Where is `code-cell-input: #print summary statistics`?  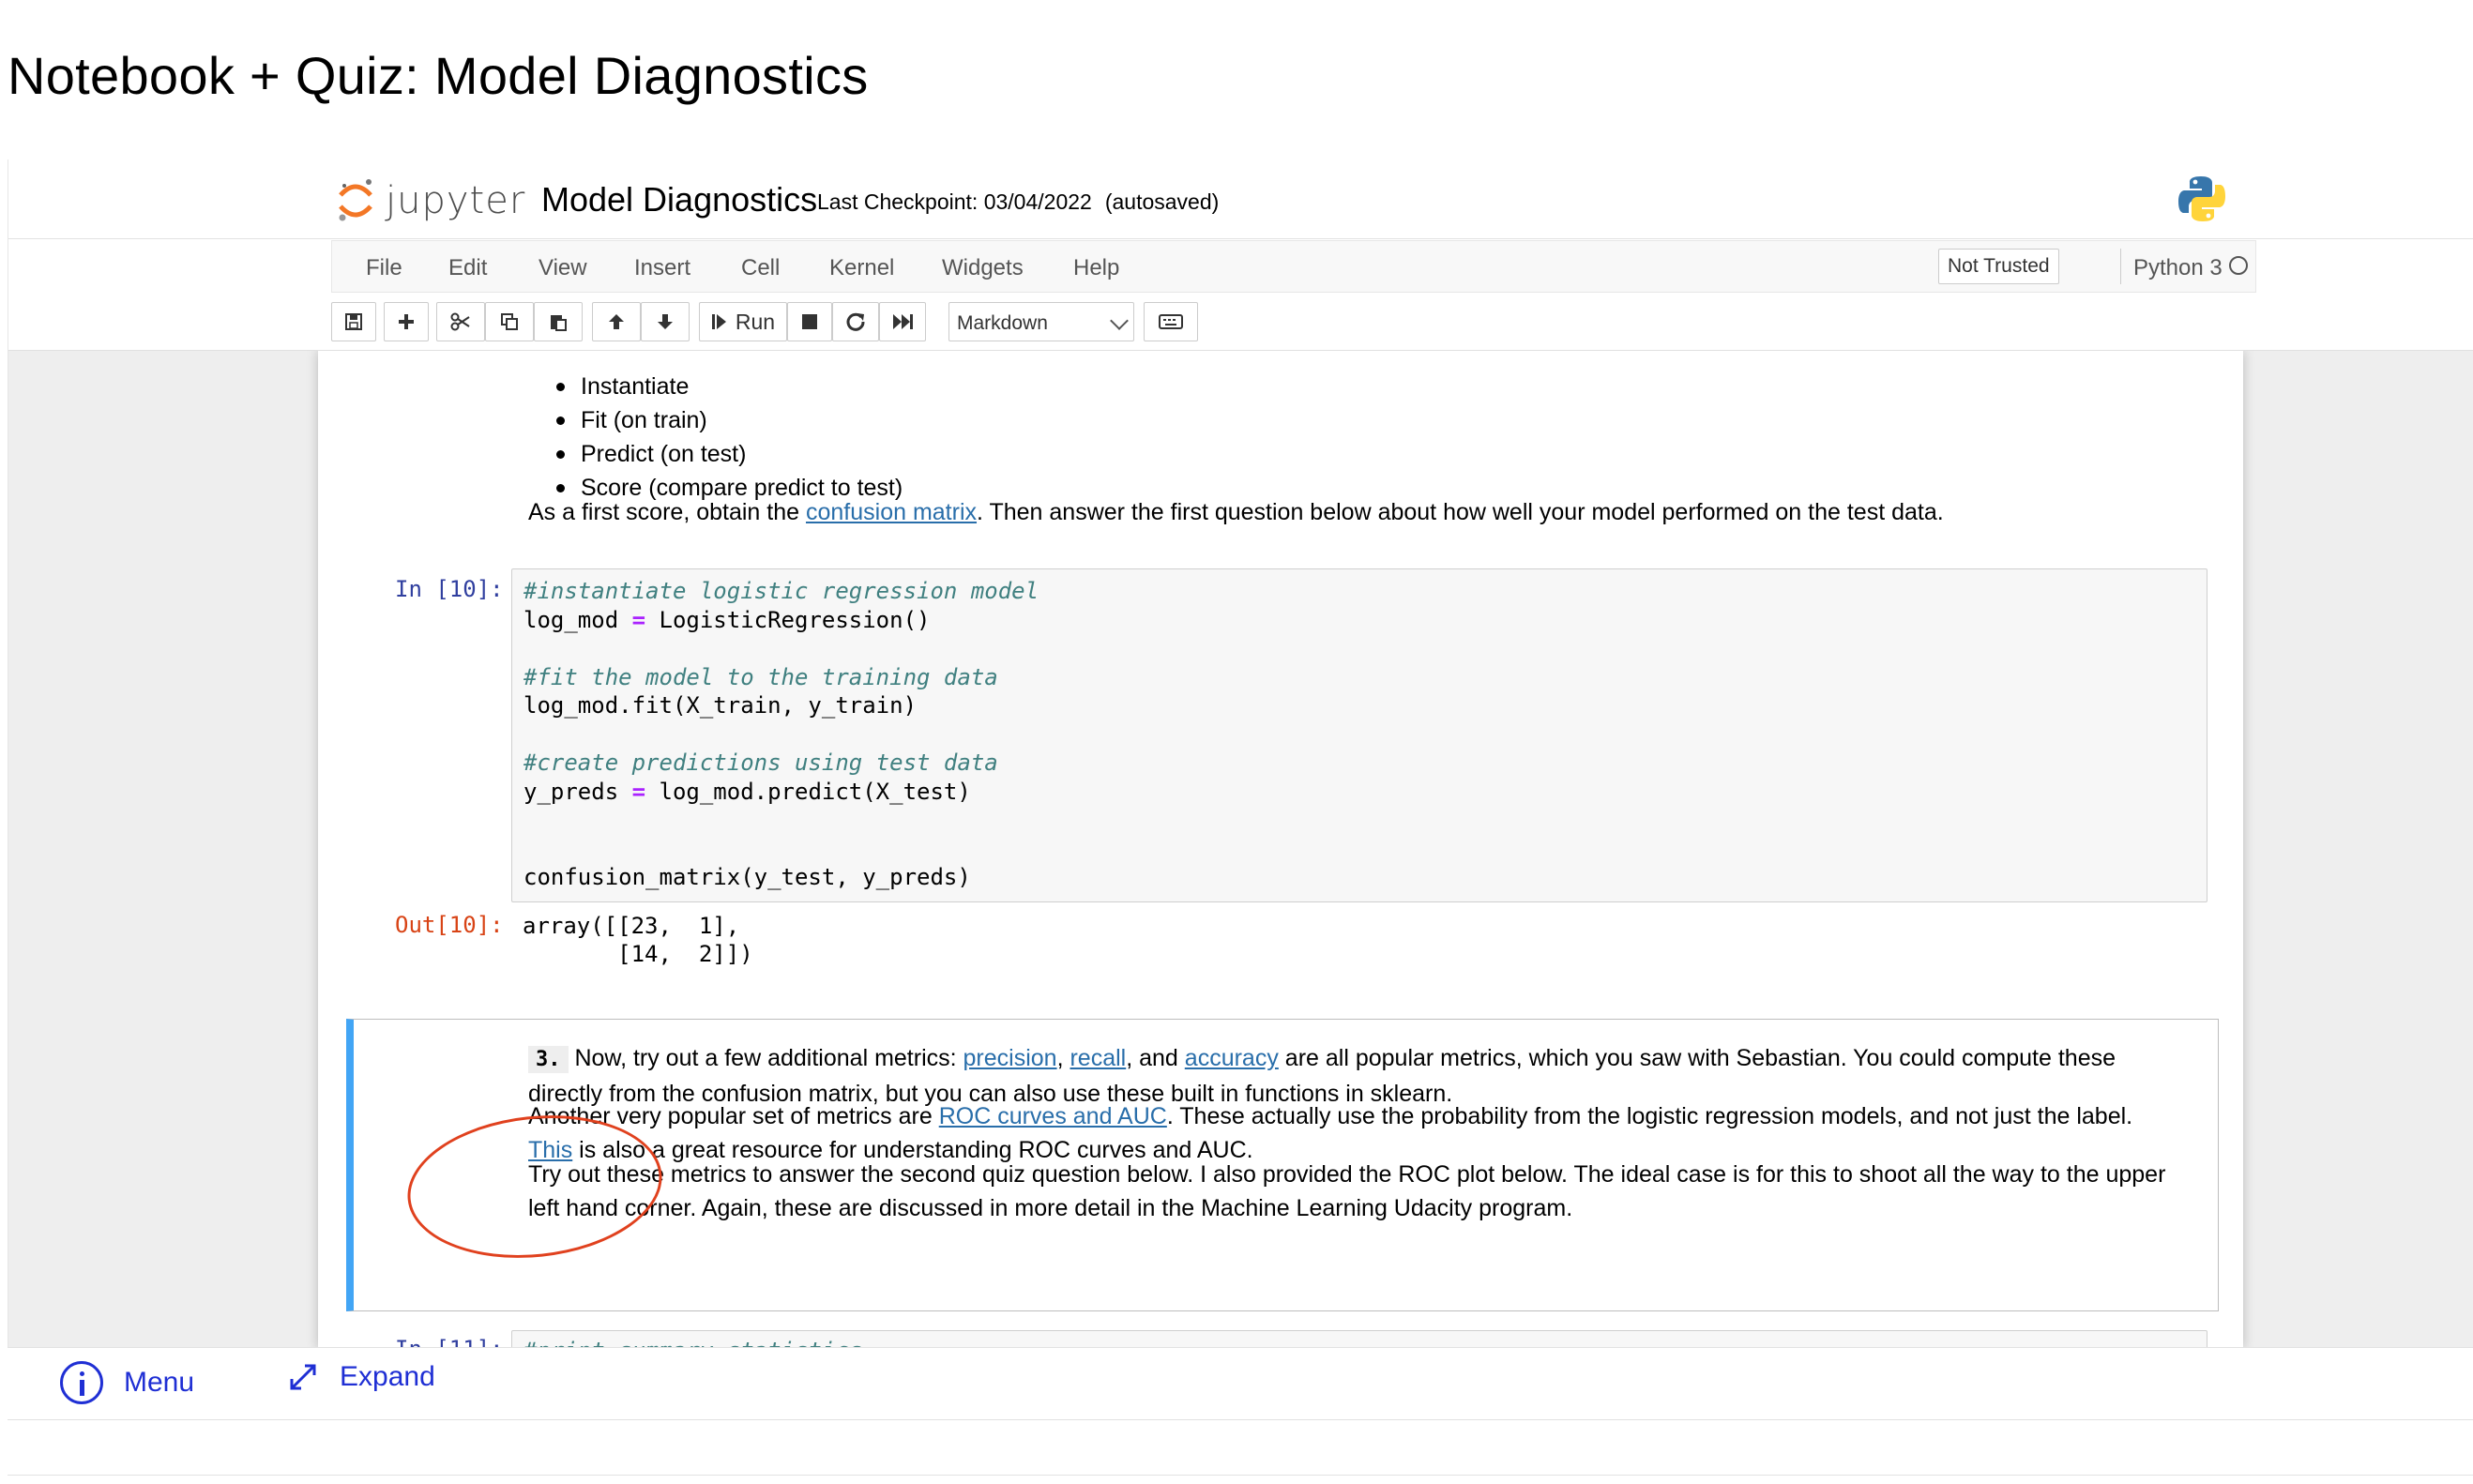 code-cell-input: #print summary statistics is located at coordinates (1359, 1340).